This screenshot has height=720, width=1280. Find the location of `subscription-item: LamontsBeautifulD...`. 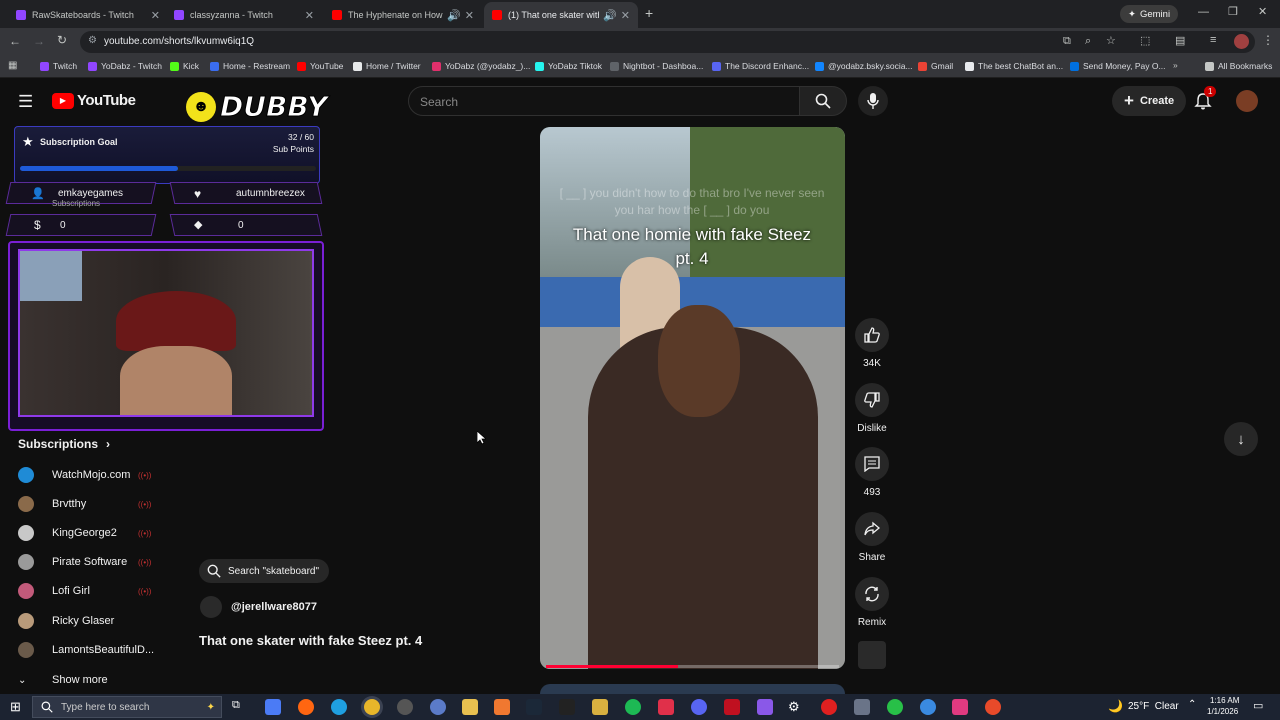

subscription-item: LamontsBeautifulD... is located at coordinates (86, 650).